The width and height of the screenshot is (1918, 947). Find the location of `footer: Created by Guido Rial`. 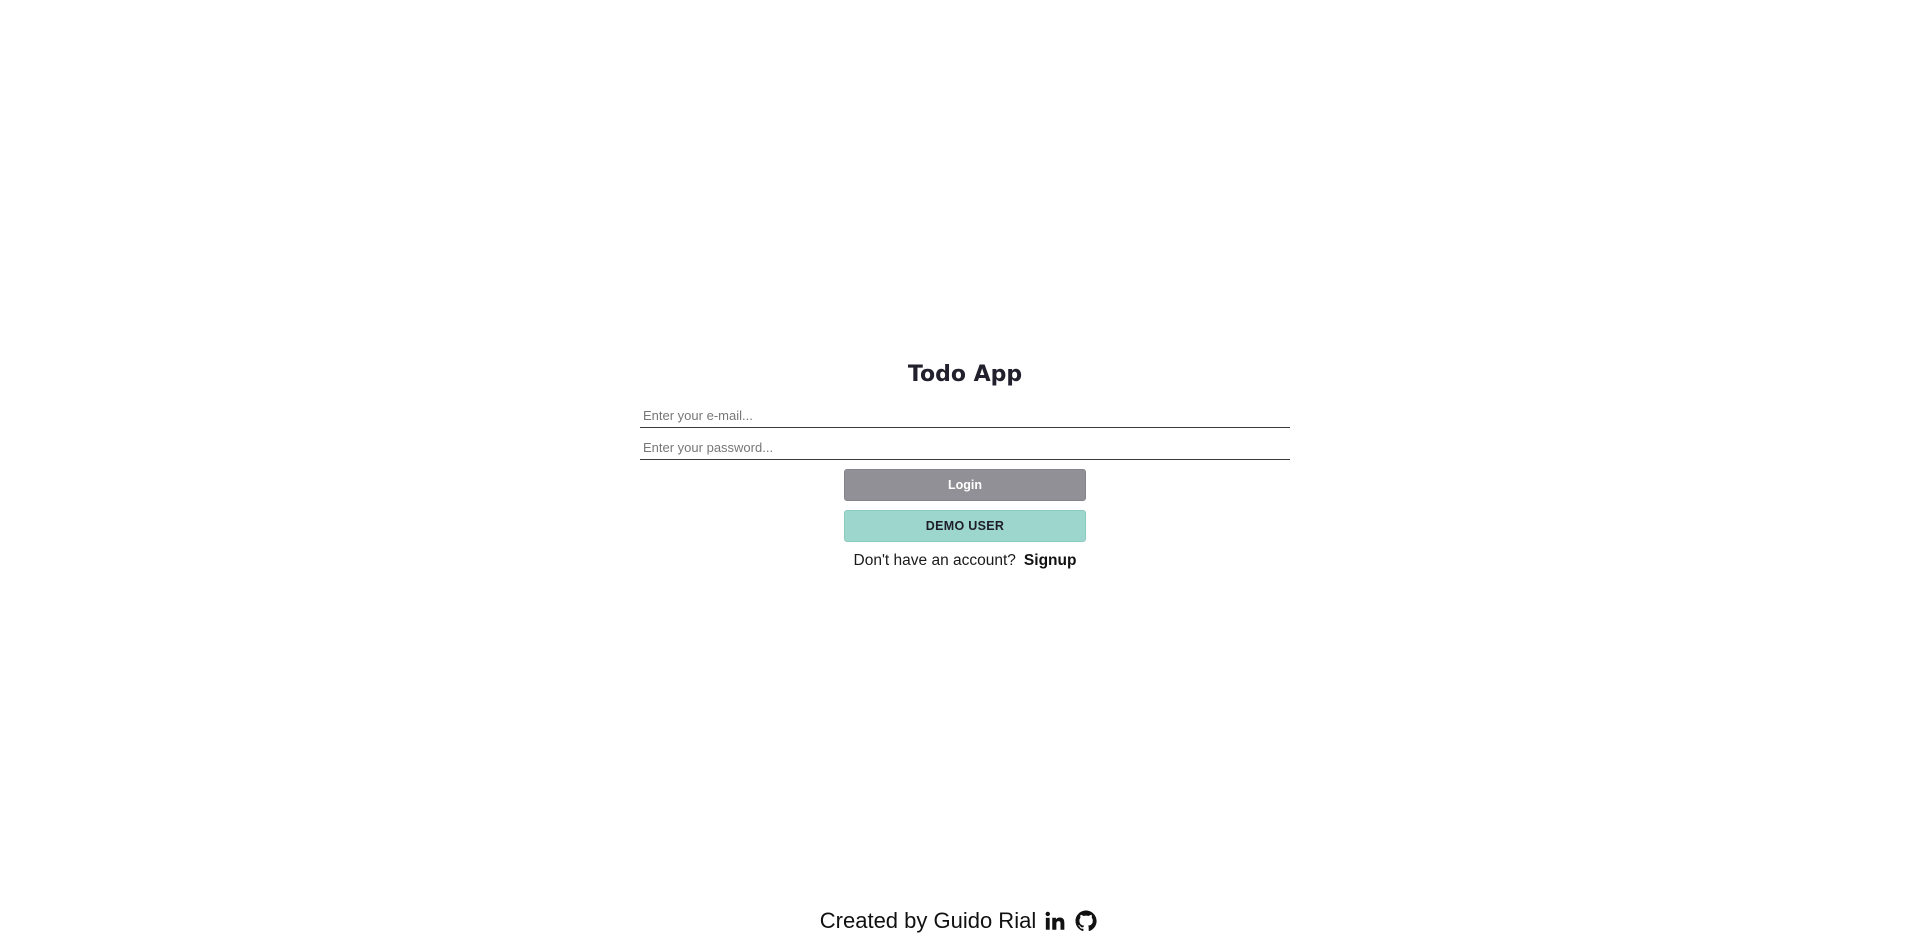

footer: Created by Guido Rial is located at coordinates (959, 921).